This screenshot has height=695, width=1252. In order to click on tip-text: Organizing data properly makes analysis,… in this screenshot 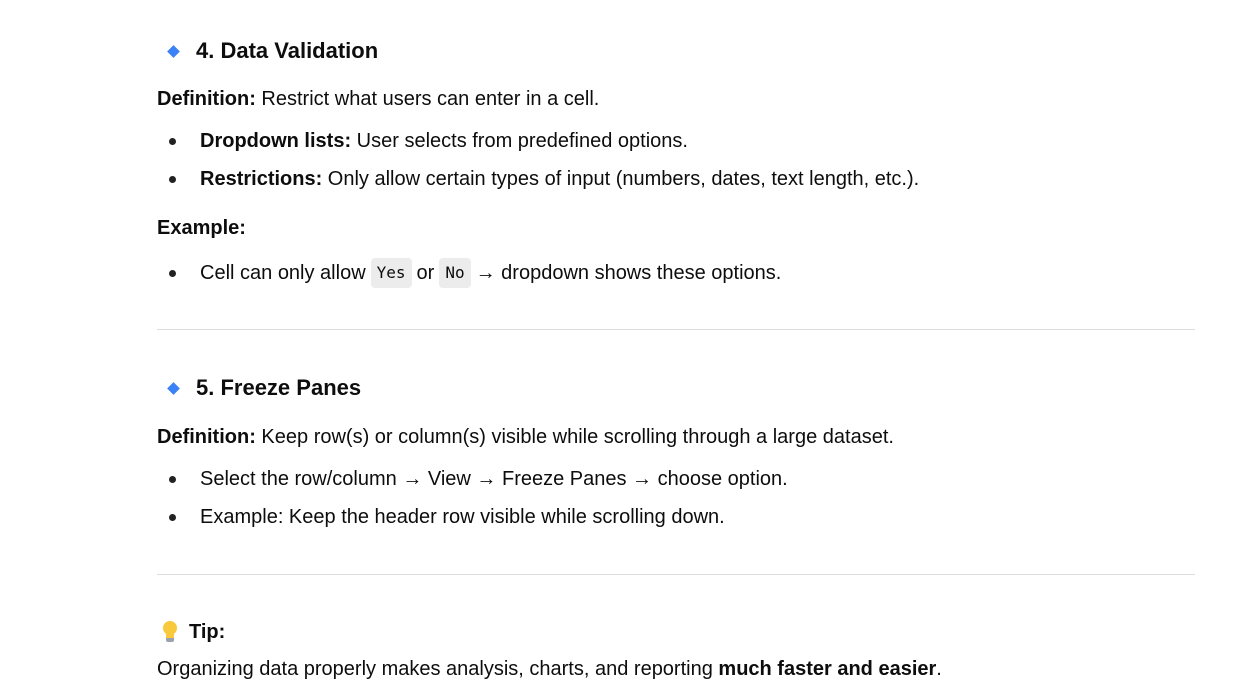, I will do `click(549, 669)`.